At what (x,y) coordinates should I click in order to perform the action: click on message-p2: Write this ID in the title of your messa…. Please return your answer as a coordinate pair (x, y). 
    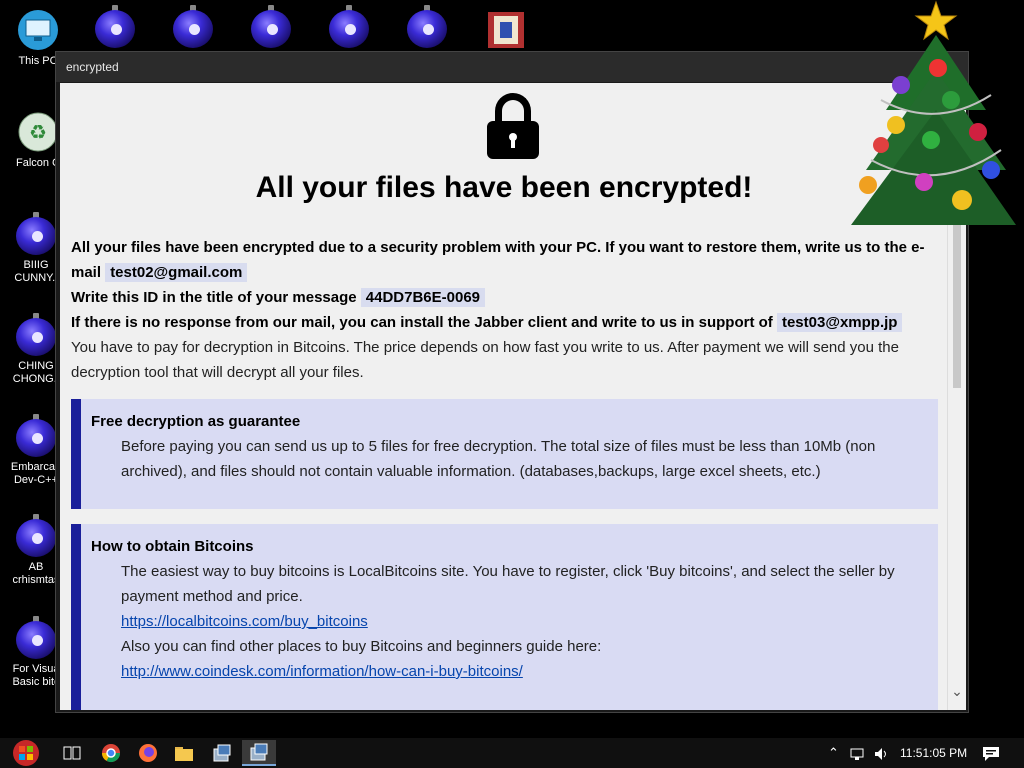
    Looking at the image, I should click on (506, 297).